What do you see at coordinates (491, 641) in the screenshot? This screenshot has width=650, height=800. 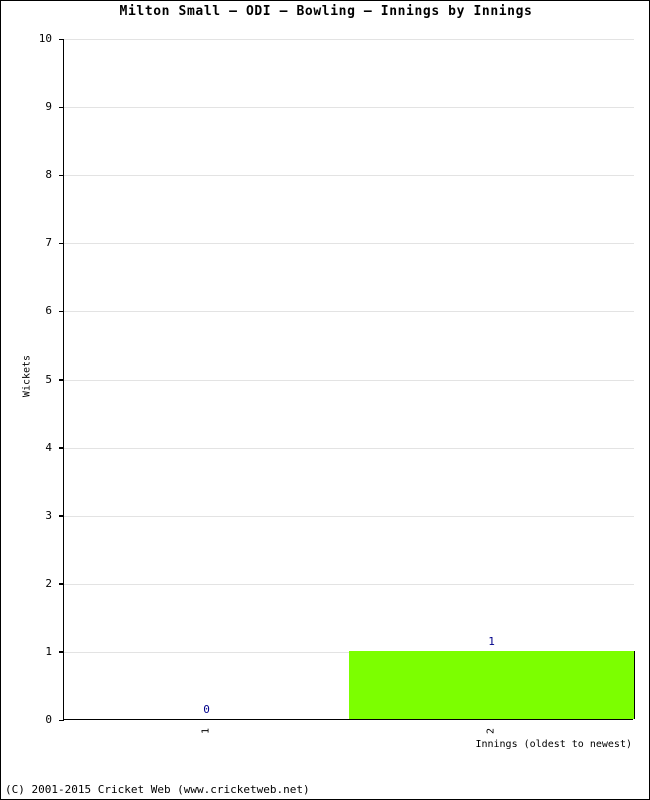 I see `bar-value-label: 1` at bounding box center [491, 641].